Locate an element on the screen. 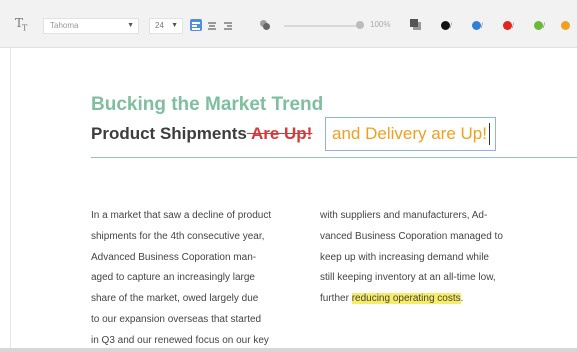 The image size is (577, 352). document-subtitle: Product Shipments Are Up! is located at coordinates (201, 134).